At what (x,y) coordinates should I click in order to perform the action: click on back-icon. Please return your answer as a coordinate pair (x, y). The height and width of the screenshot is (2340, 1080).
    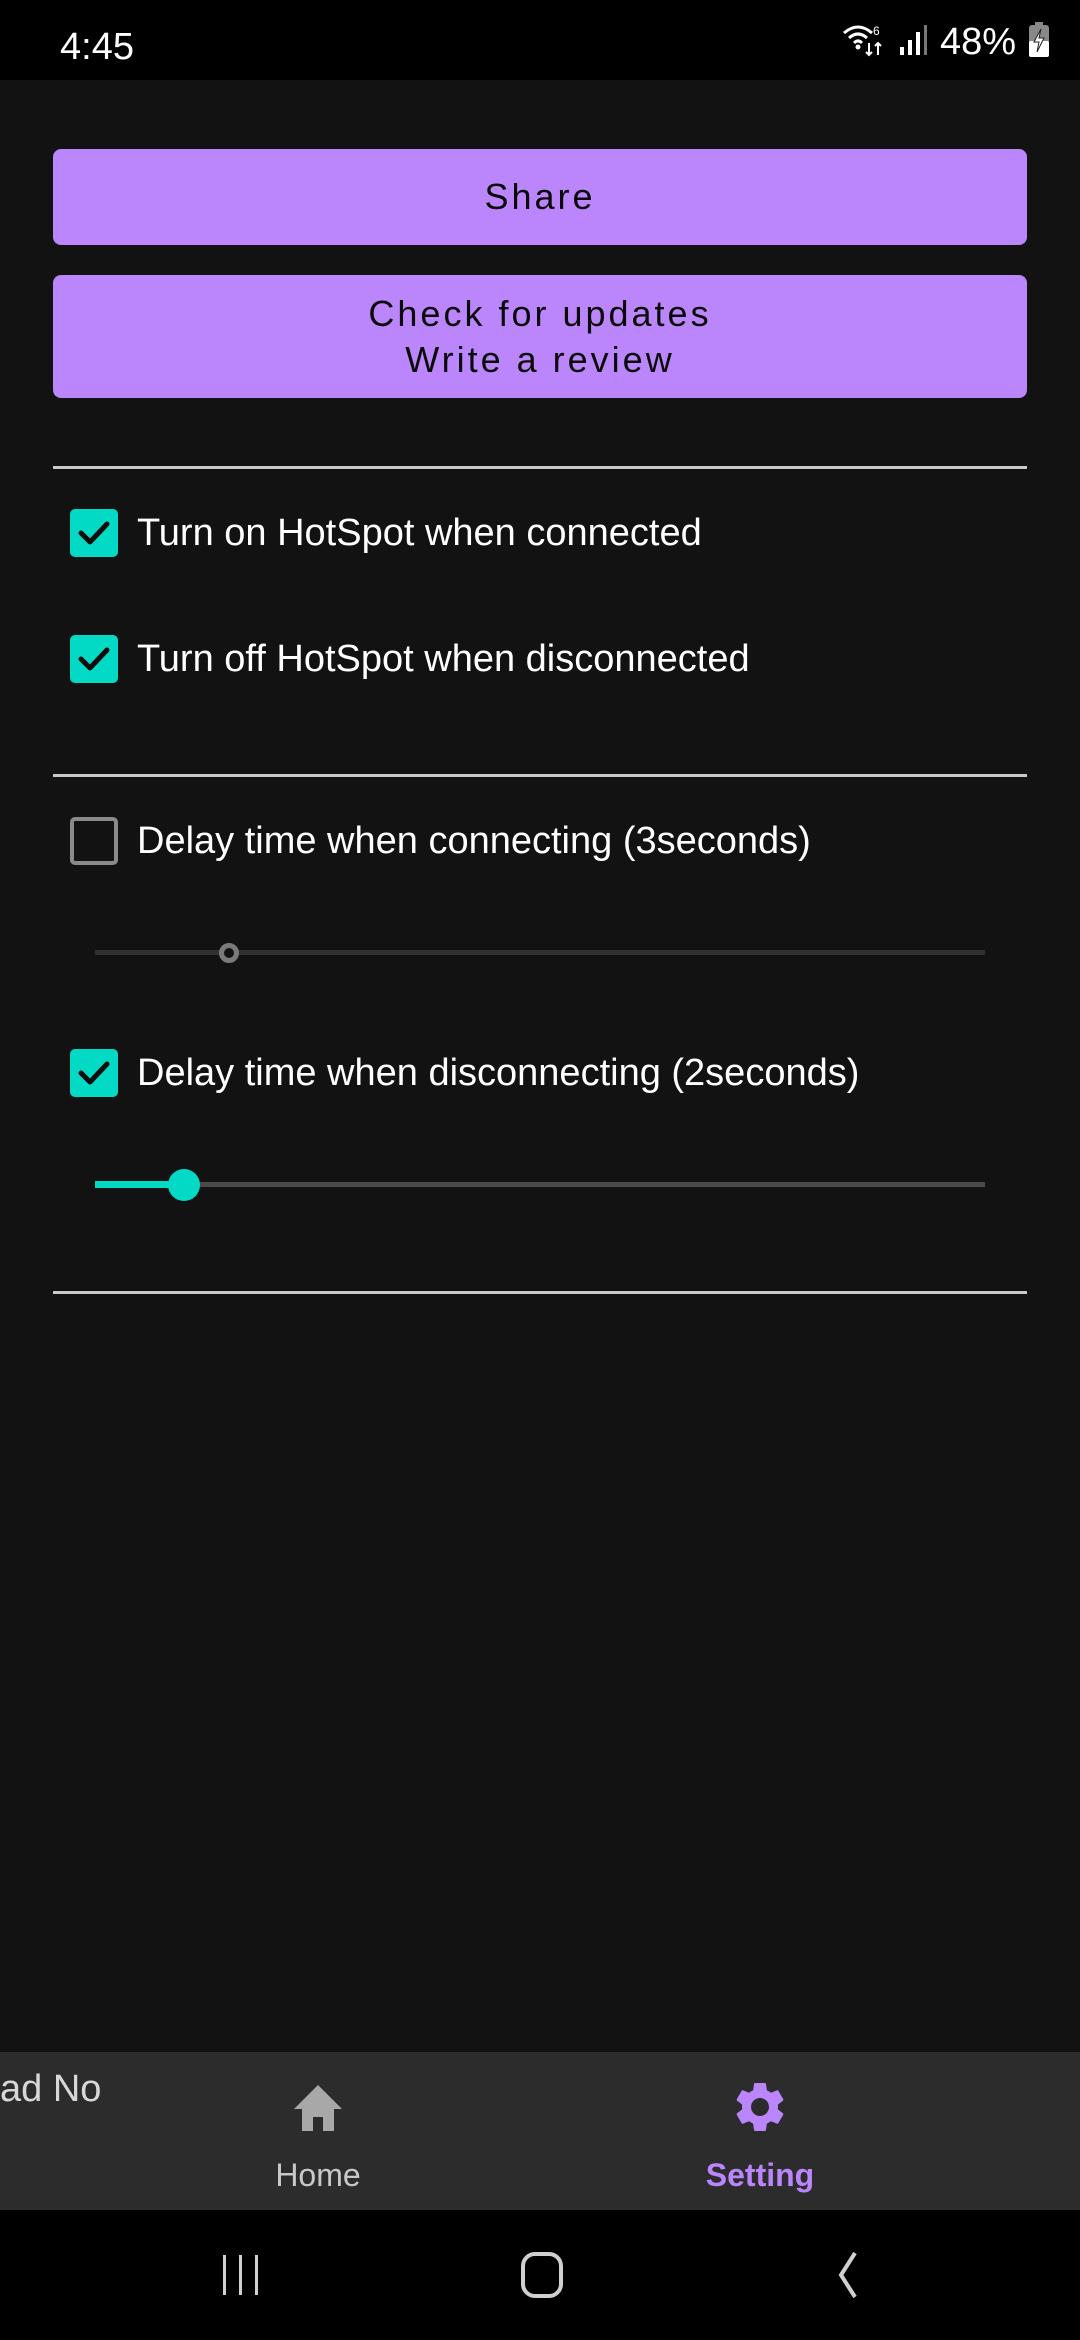
    Looking at the image, I should click on (847, 2275).